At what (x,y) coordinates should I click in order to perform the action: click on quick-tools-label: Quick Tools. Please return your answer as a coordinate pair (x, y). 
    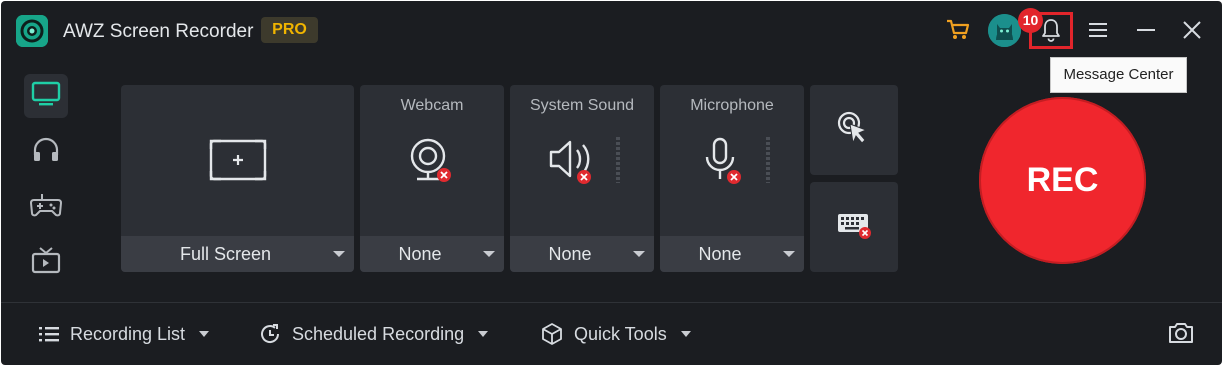
    Looking at the image, I should click on (620, 333).